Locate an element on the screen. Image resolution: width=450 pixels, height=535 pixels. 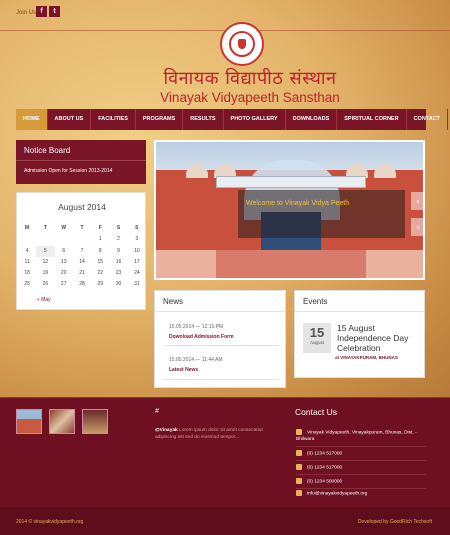
site-title-hindi: विनायक विद्यापीठ संस्थान is located at coordinates (250, 78).